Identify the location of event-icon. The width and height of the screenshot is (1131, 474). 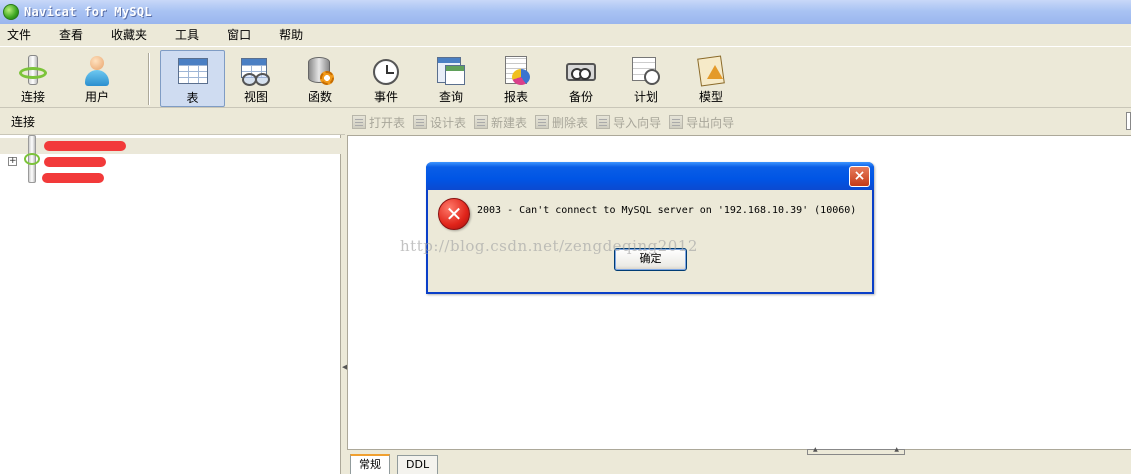
(386, 70).